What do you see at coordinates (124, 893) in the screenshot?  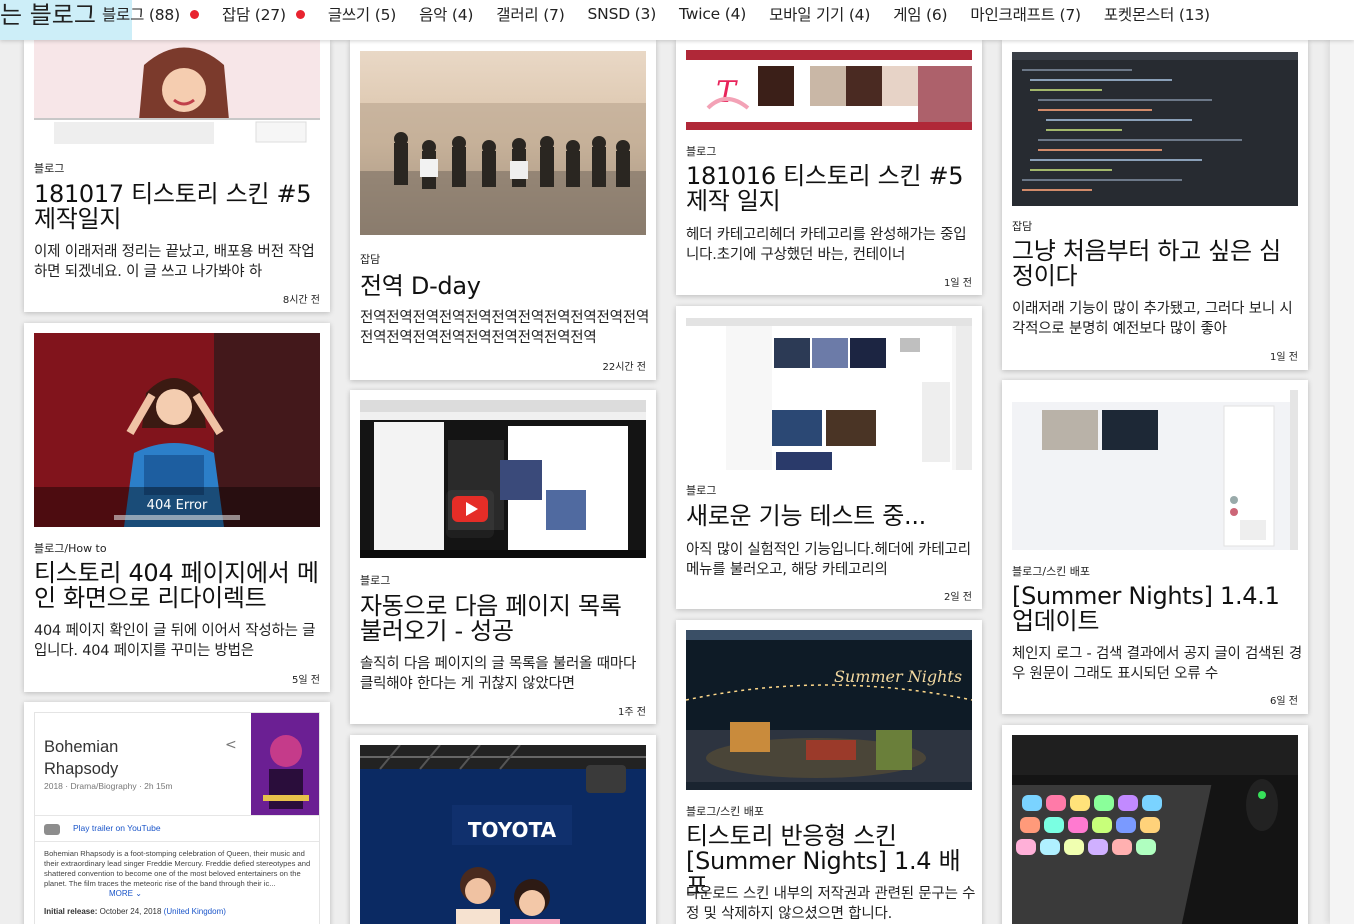 I see `more-link: MORE ⌄` at bounding box center [124, 893].